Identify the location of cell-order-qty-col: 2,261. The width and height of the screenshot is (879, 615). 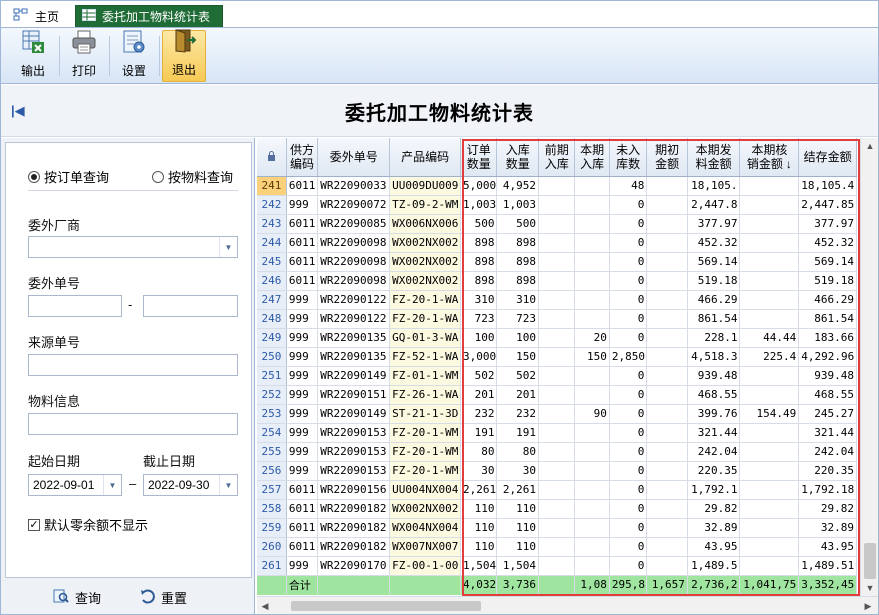
(479, 490).